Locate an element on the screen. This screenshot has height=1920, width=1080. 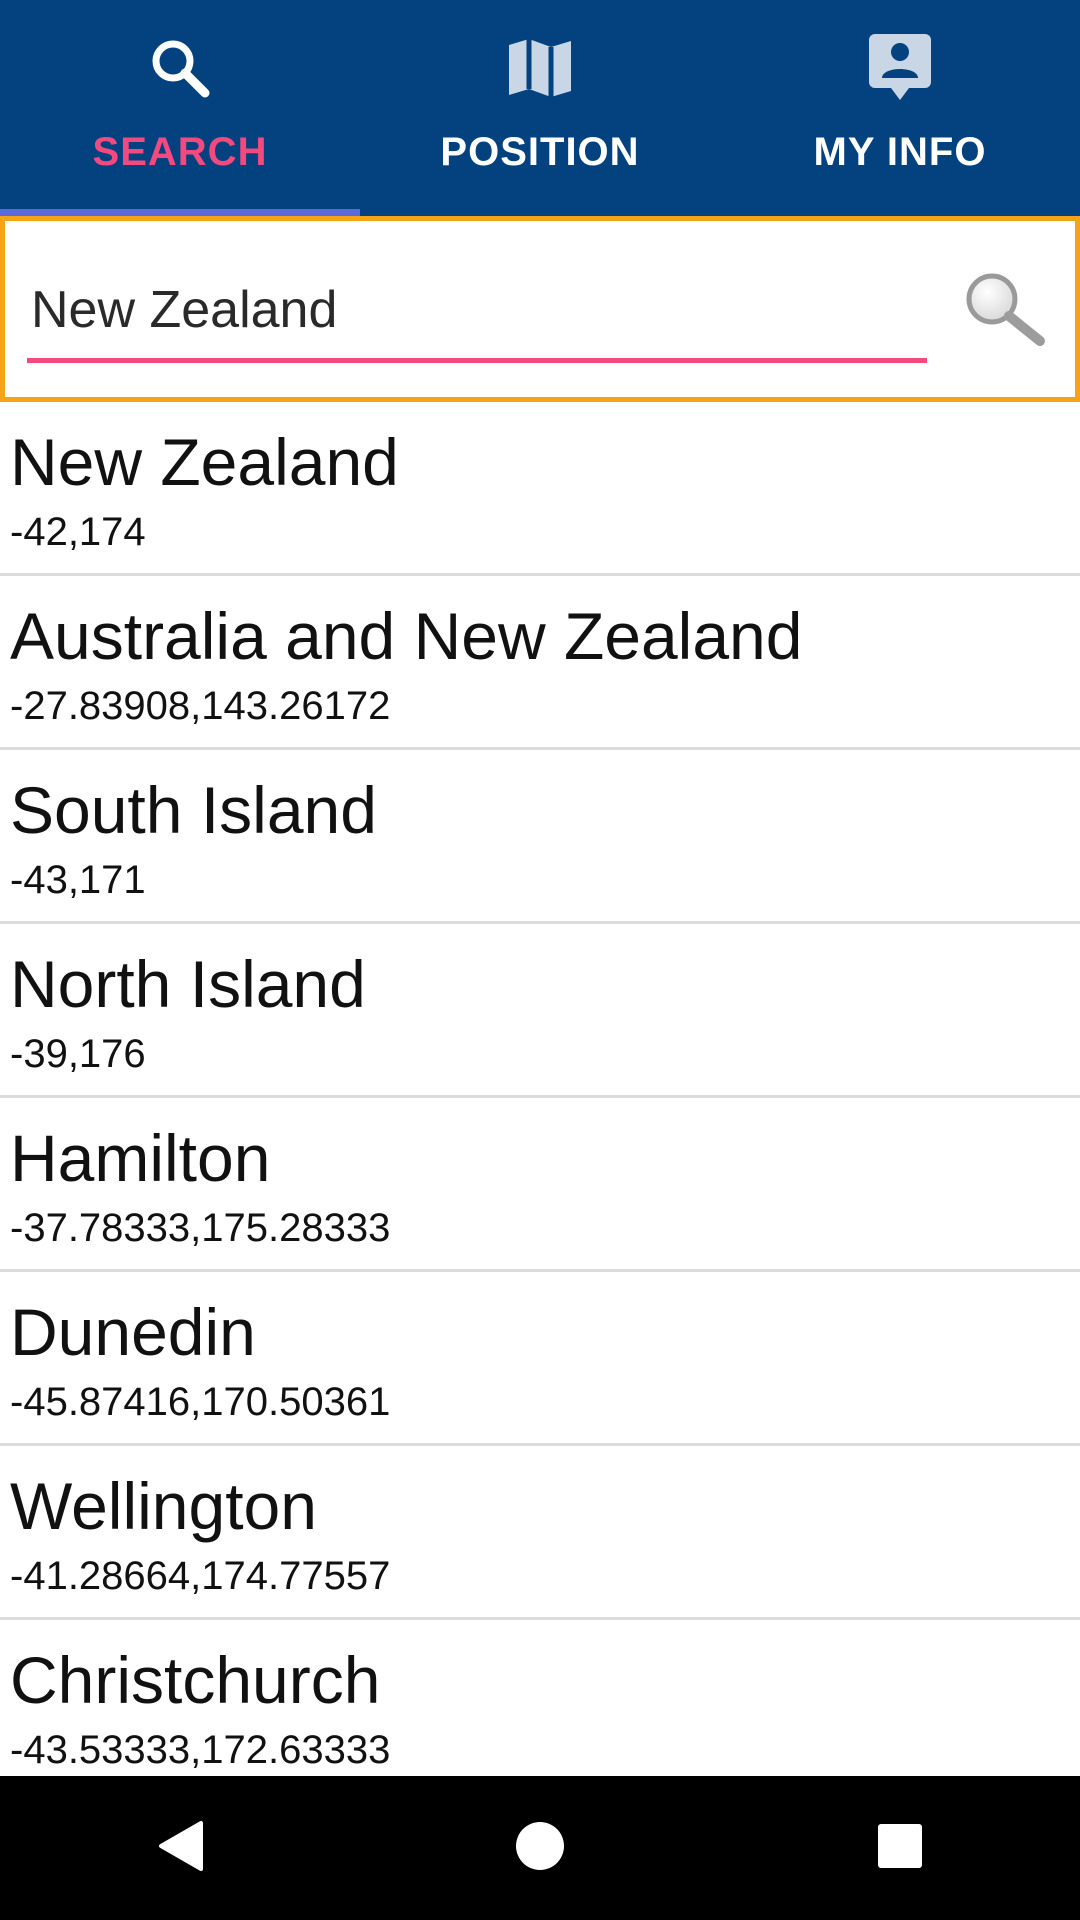
result-name: New Zealand is located at coordinates (204, 462).